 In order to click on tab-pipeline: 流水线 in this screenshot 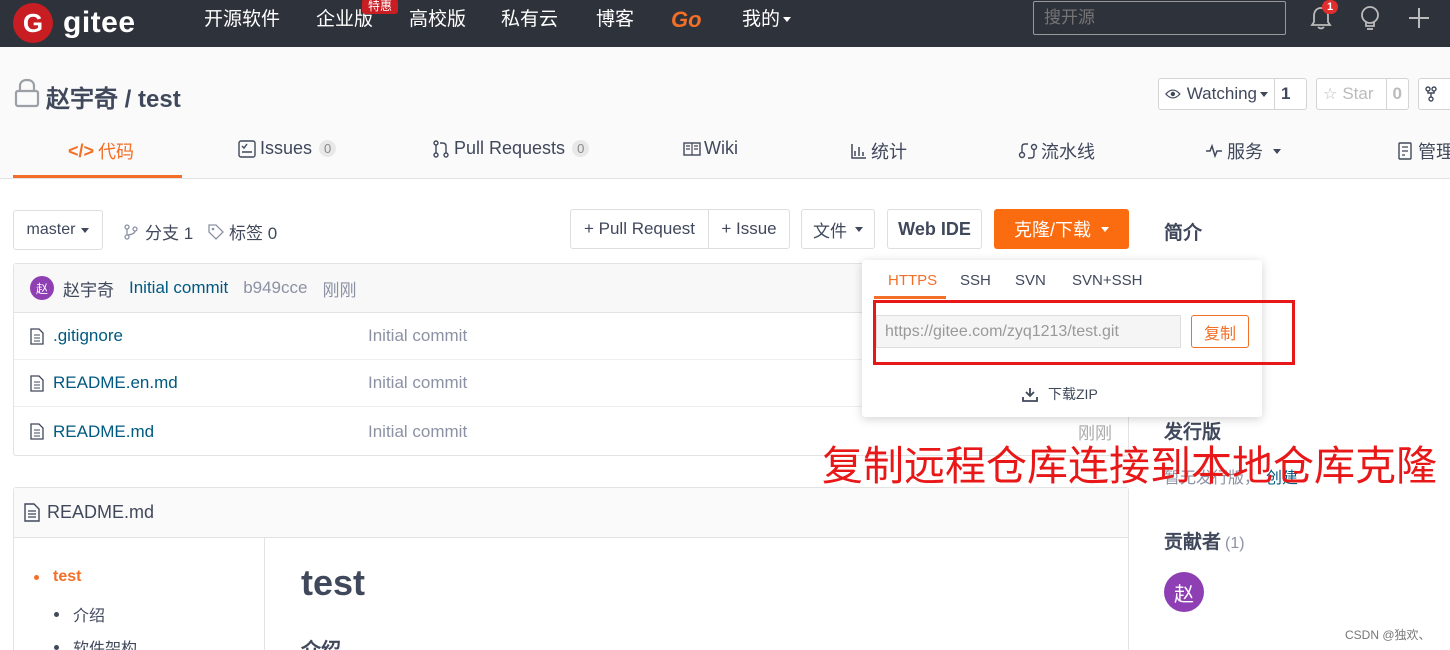, I will do `click(1056, 151)`.